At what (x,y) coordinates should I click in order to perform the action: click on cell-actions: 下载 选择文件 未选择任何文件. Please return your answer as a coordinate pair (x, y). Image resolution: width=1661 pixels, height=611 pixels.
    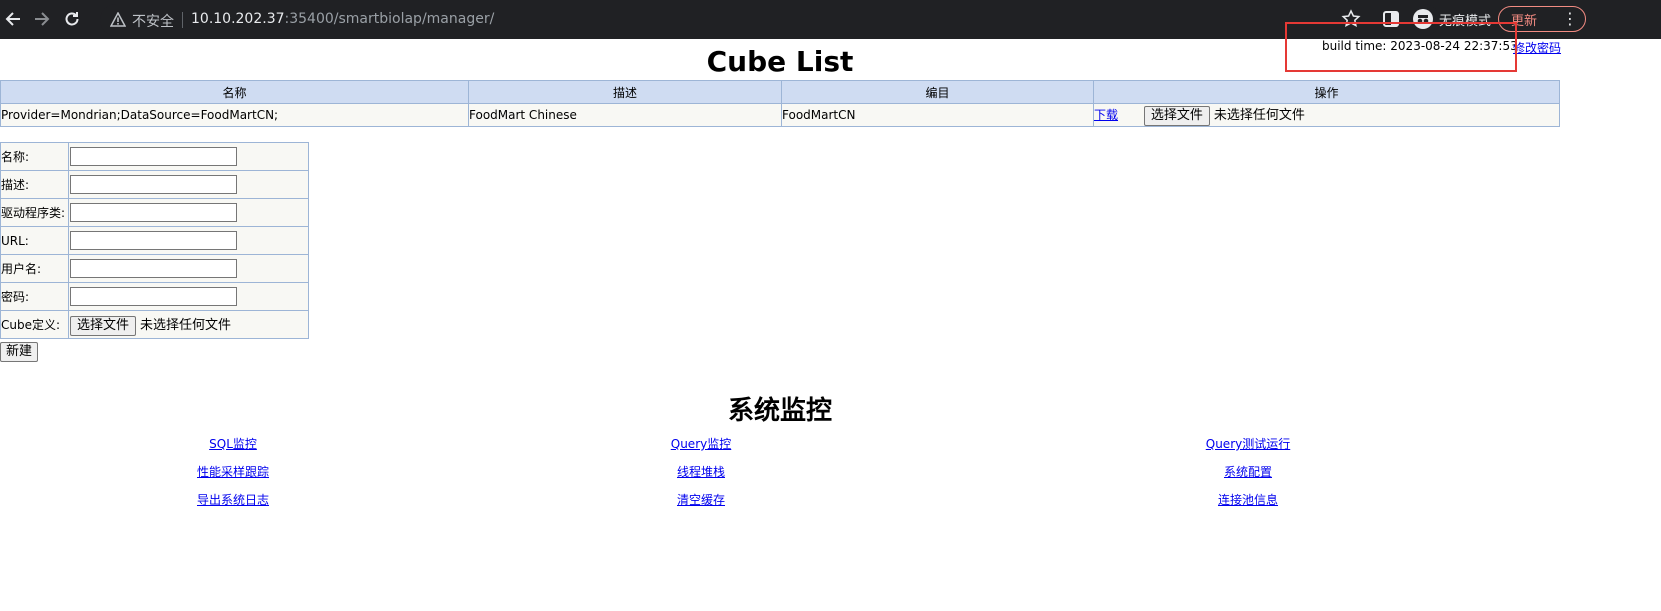
    Looking at the image, I should click on (1326, 115).